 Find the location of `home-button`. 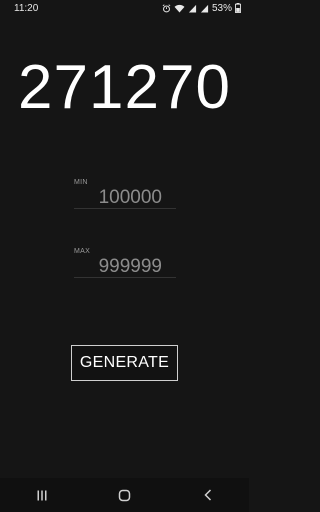

home-button is located at coordinates (125, 495).